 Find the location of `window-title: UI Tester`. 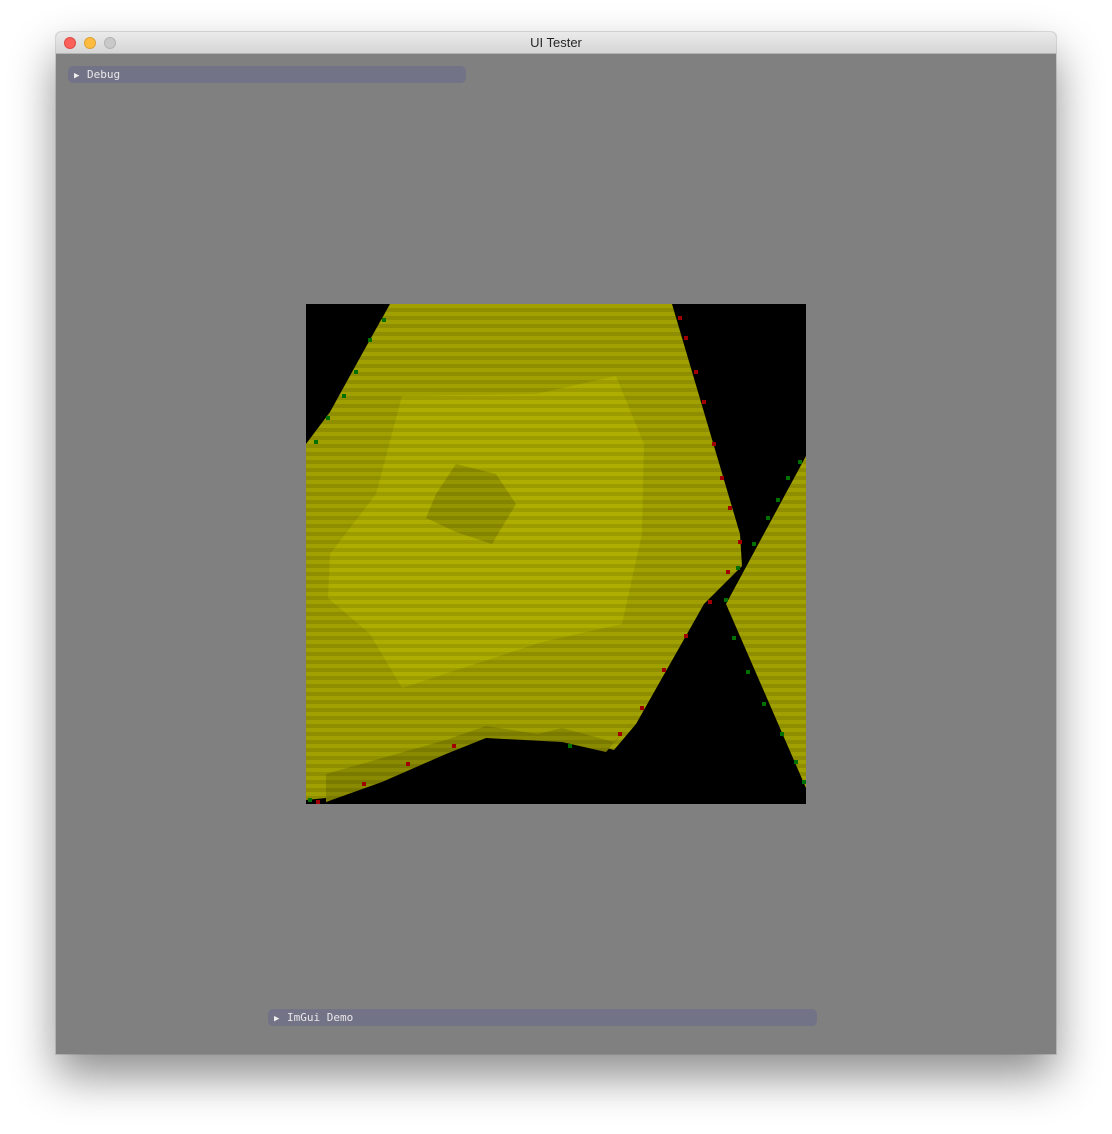

window-title: UI Tester is located at coordinates (556, 42).